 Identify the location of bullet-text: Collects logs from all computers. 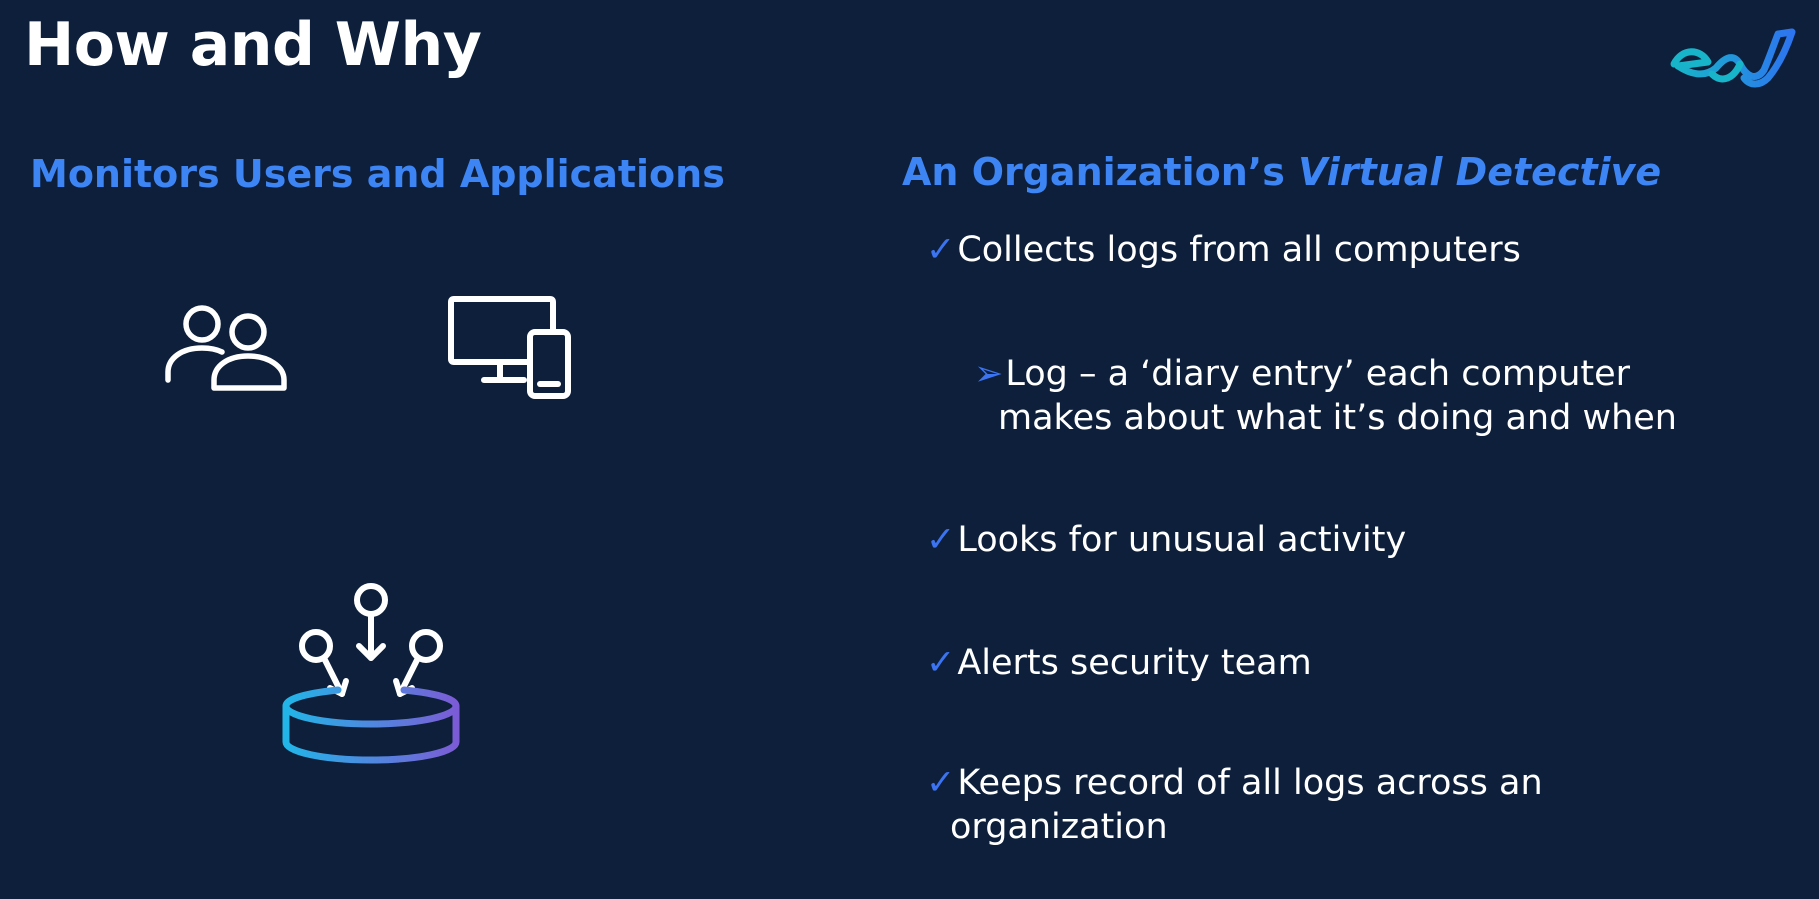
(1239, 250).